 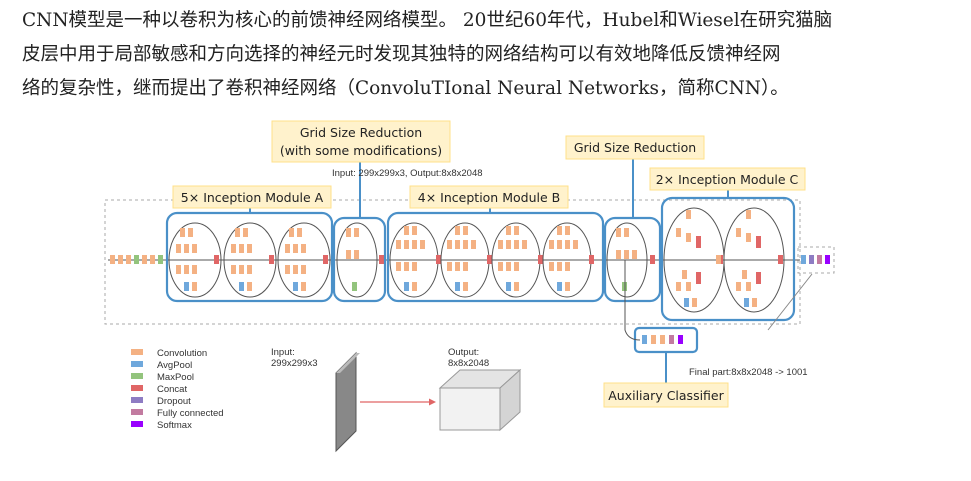 What do you see at coordinates (790, 302) in the screenshot?
I see `final-part-pointer` at bounding box center [790, 302].